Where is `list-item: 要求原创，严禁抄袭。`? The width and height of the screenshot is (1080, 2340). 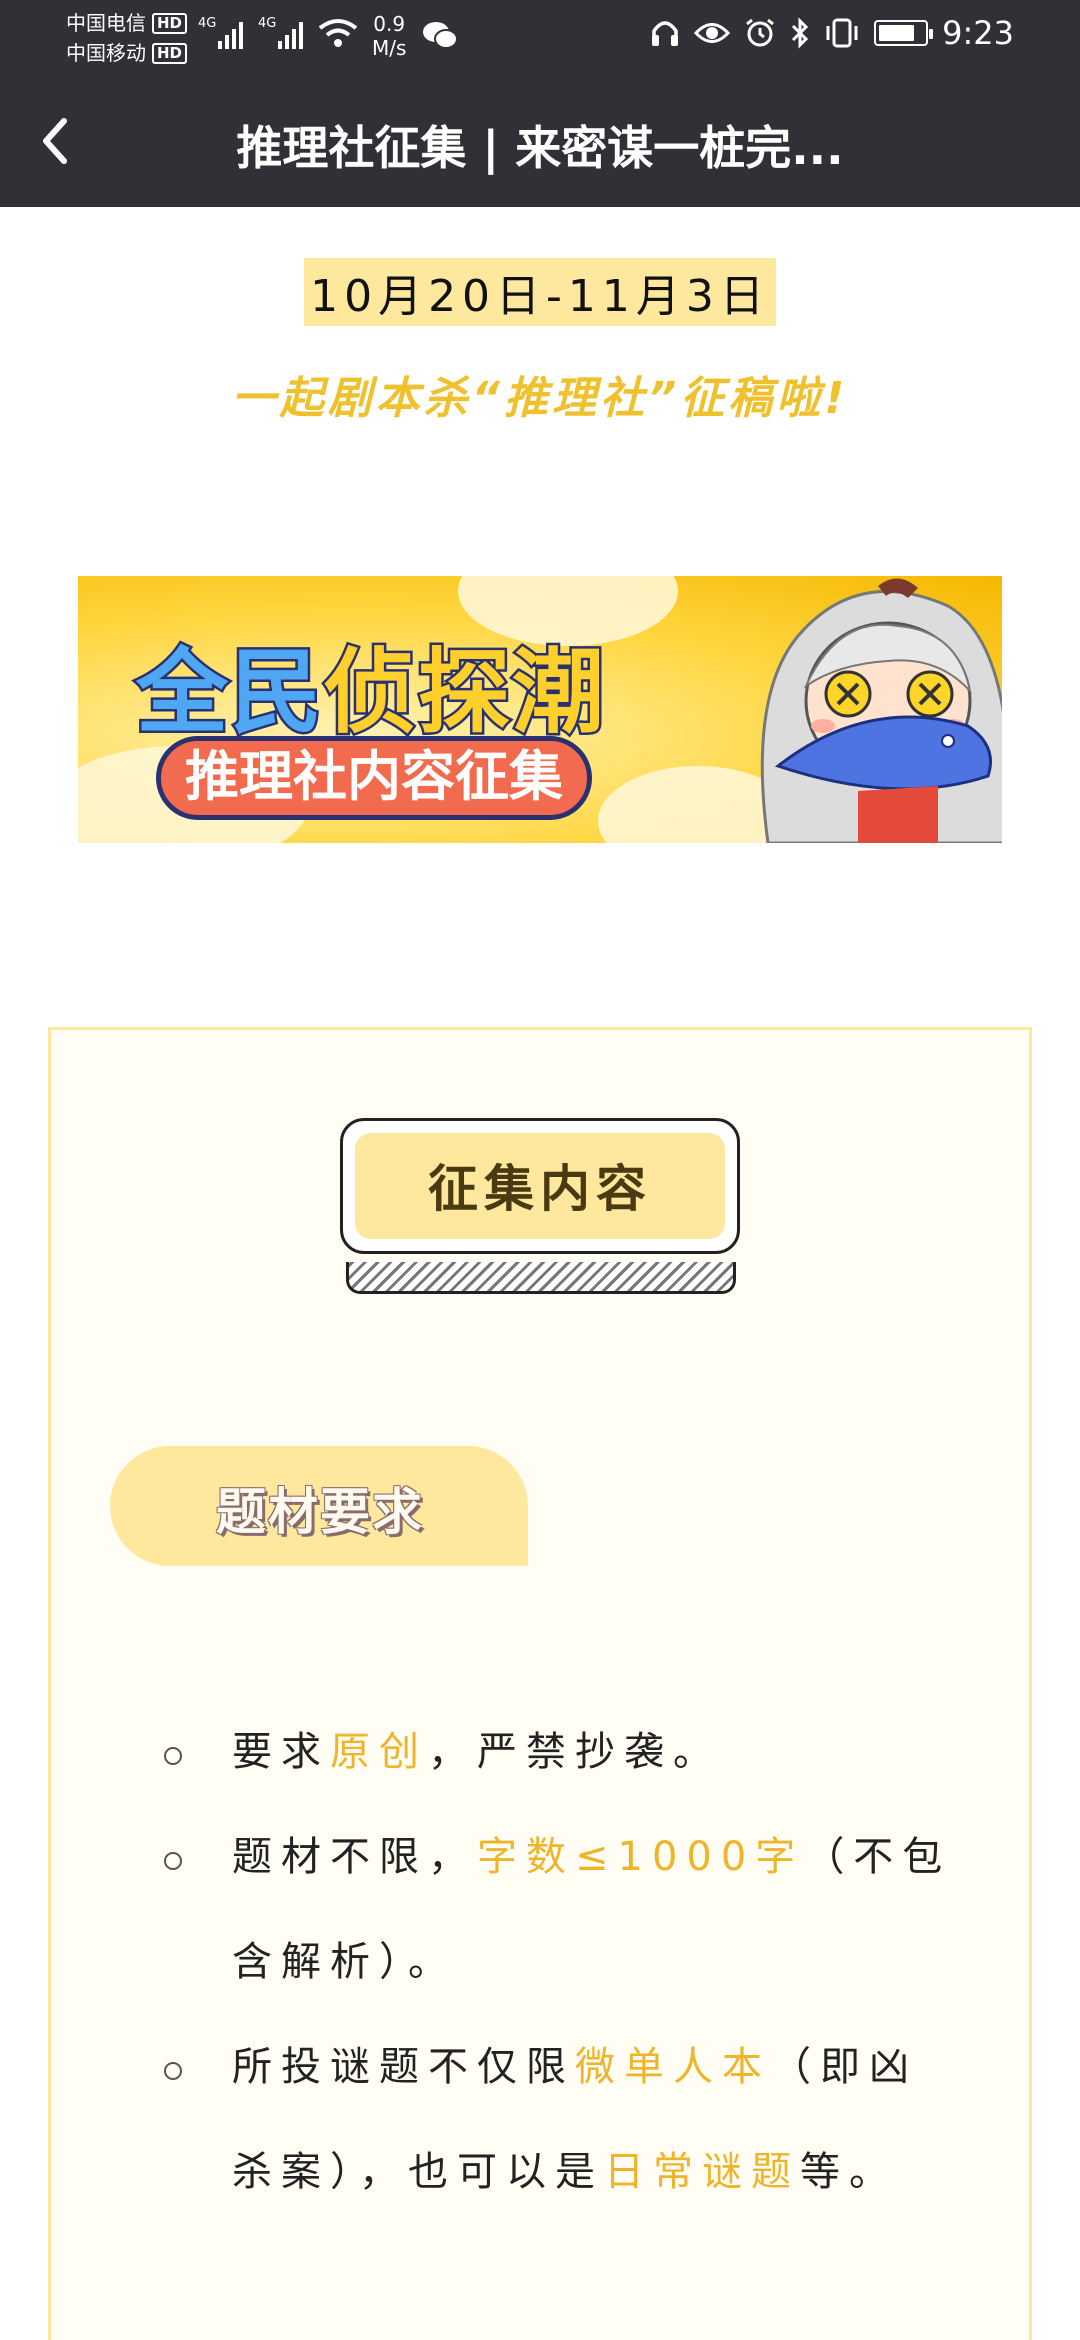 list-item: 要求原创，严禁抄袭。 is located at coordinates (560, 1752).